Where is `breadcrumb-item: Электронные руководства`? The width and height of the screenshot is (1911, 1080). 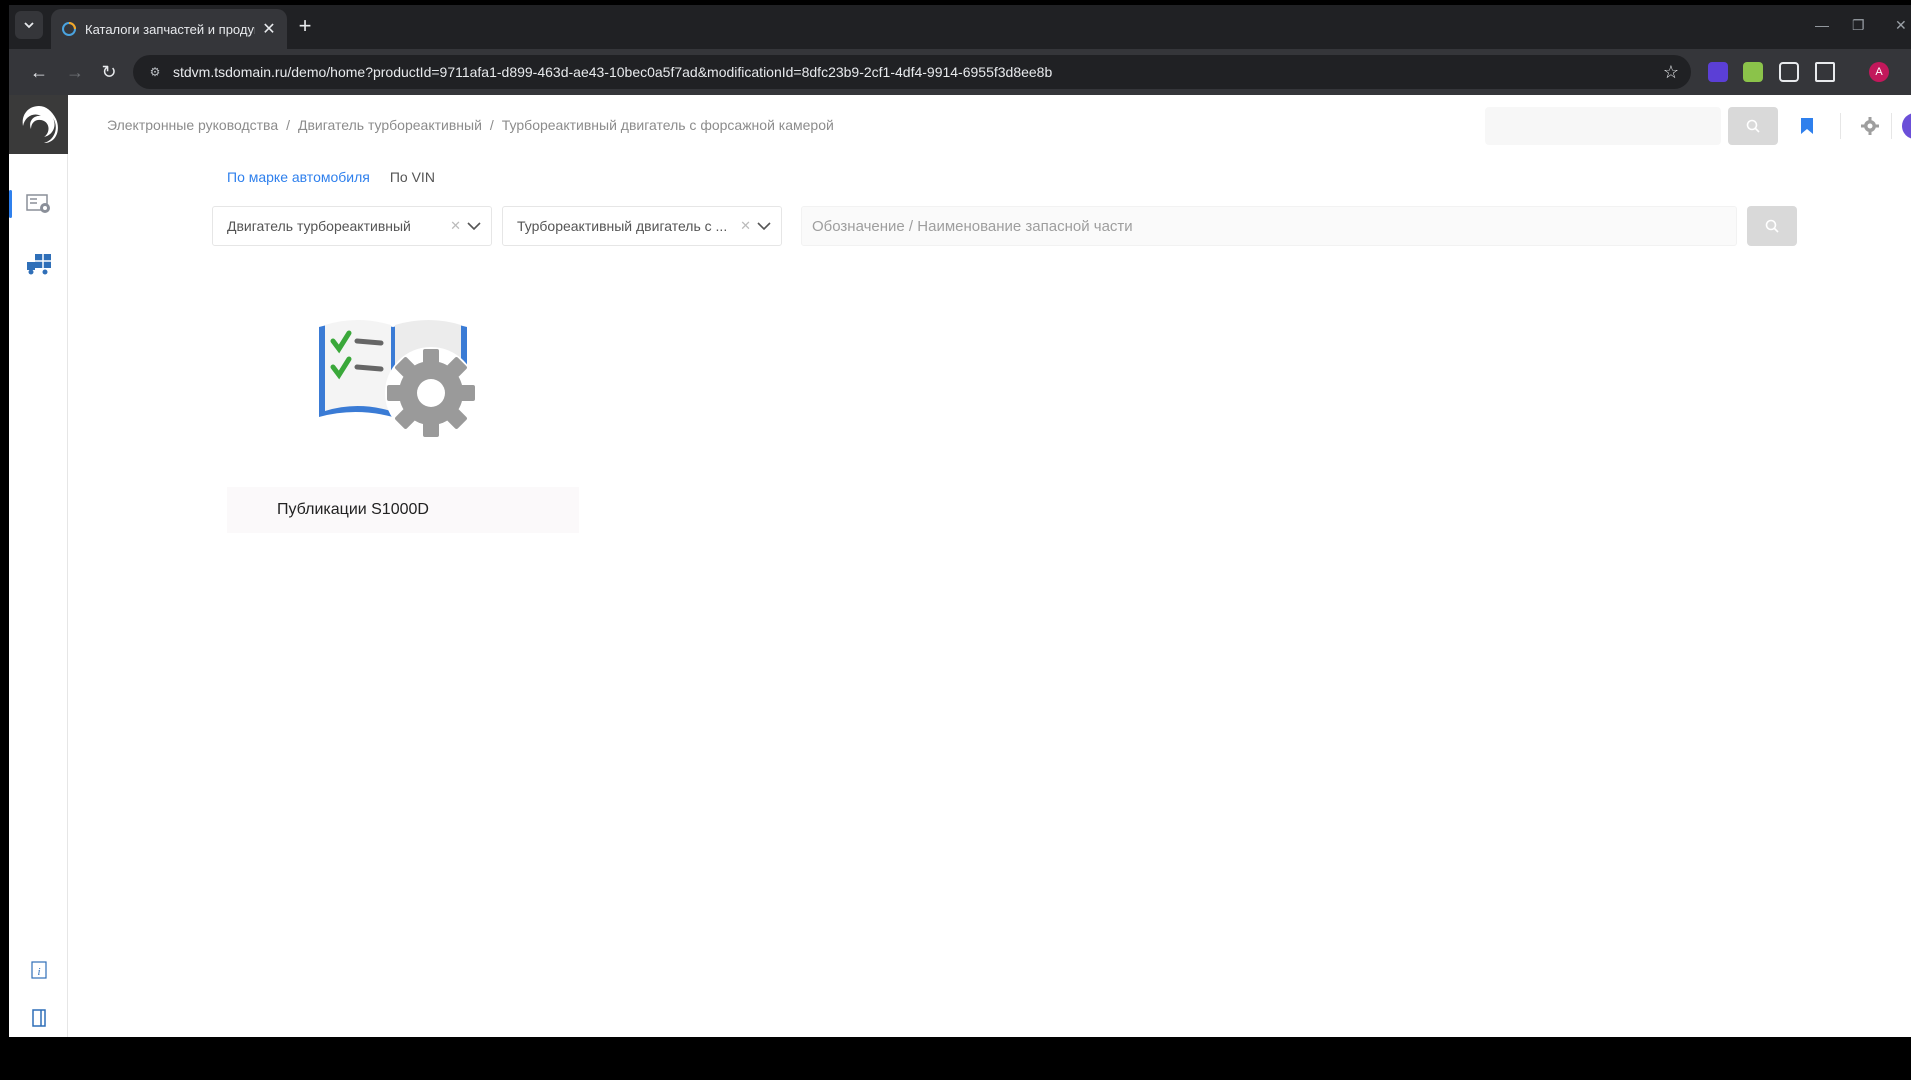
breadcrumb-item: Электронные руководства is located at coordinates (192, 125).